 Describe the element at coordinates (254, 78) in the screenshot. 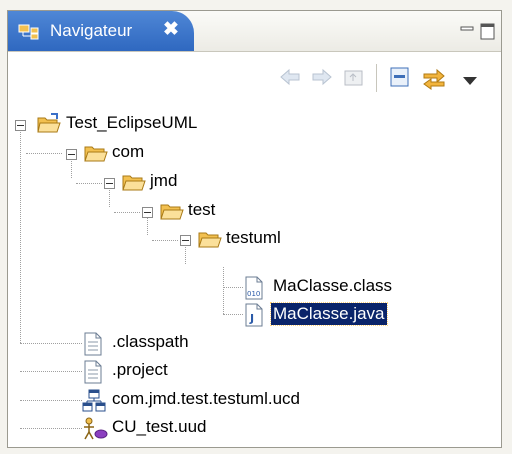

I see `view-toolbar` at that location.